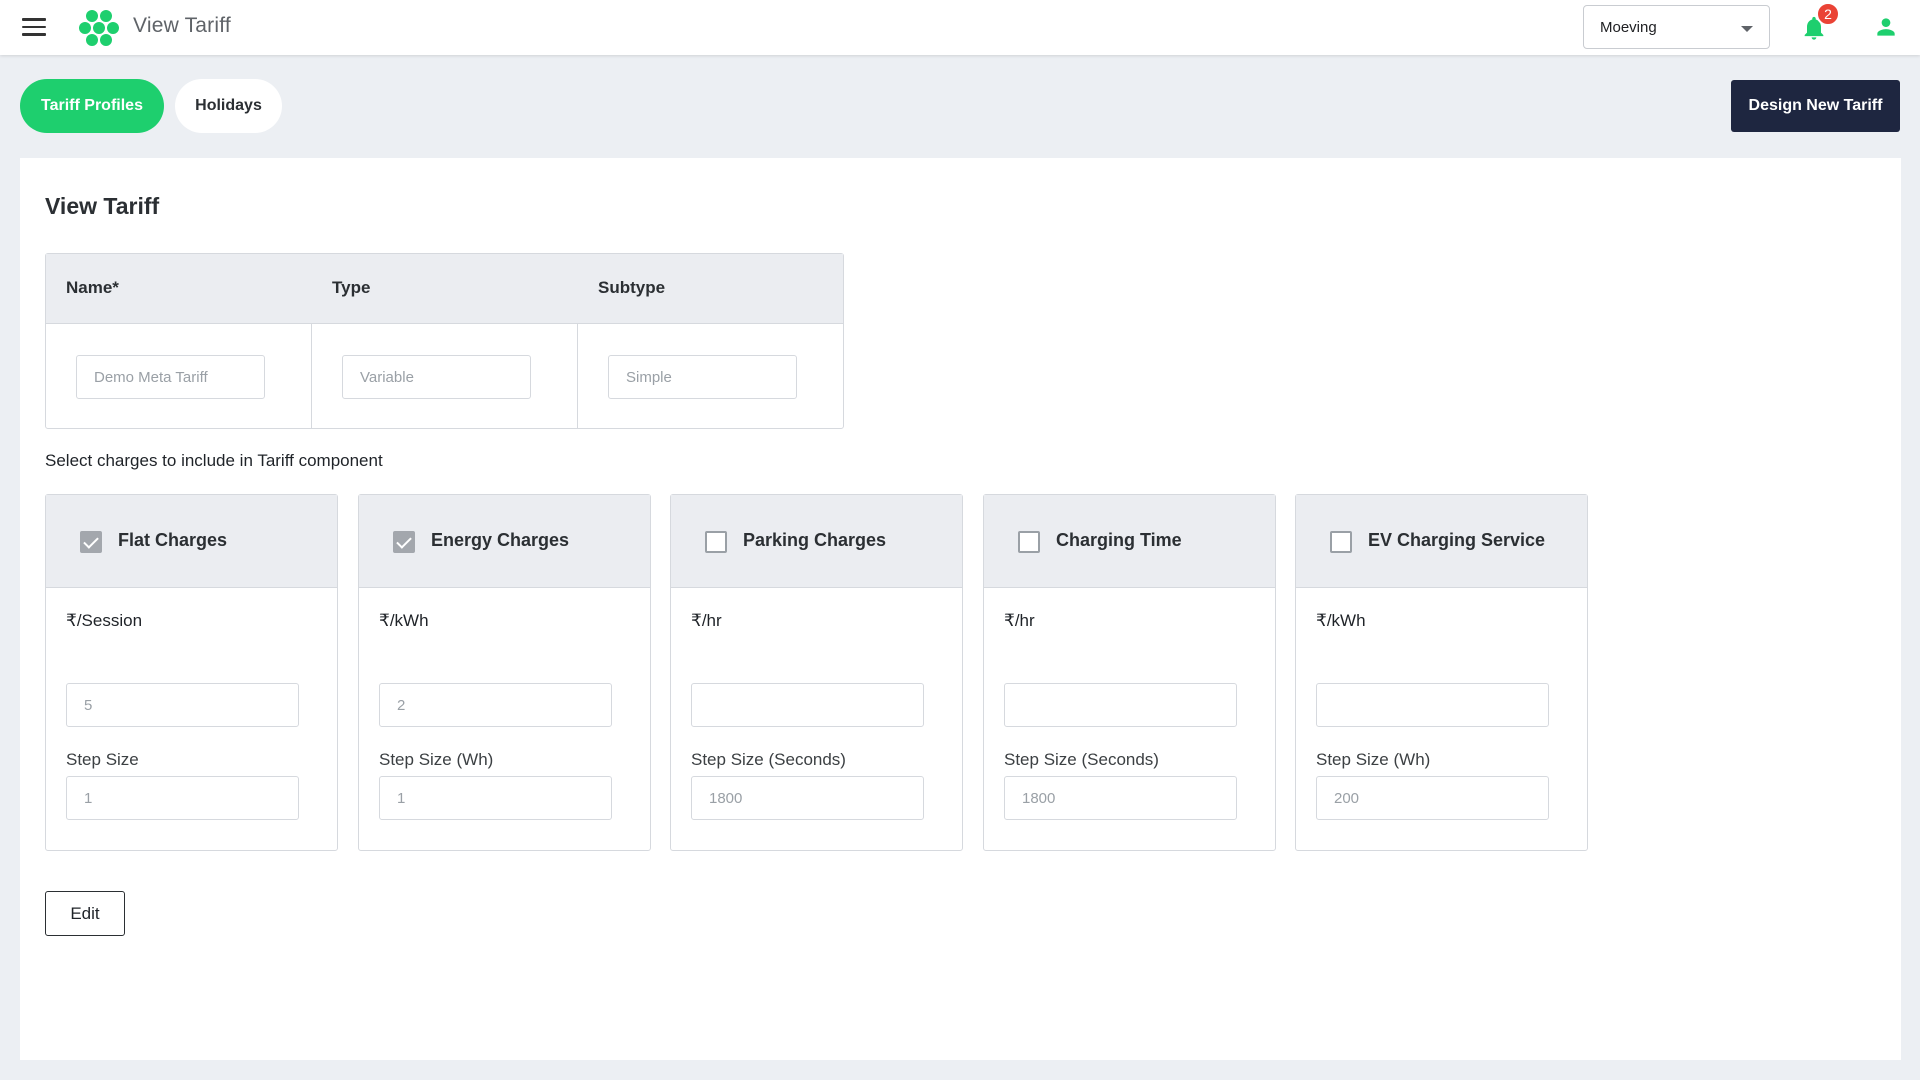 This screenshot has width=1920, height=1080. What do you see at coordinates (1628, 27) in the screenshot?
I see `organization-select-value: Moeving` at bounding box center [1628, 27].